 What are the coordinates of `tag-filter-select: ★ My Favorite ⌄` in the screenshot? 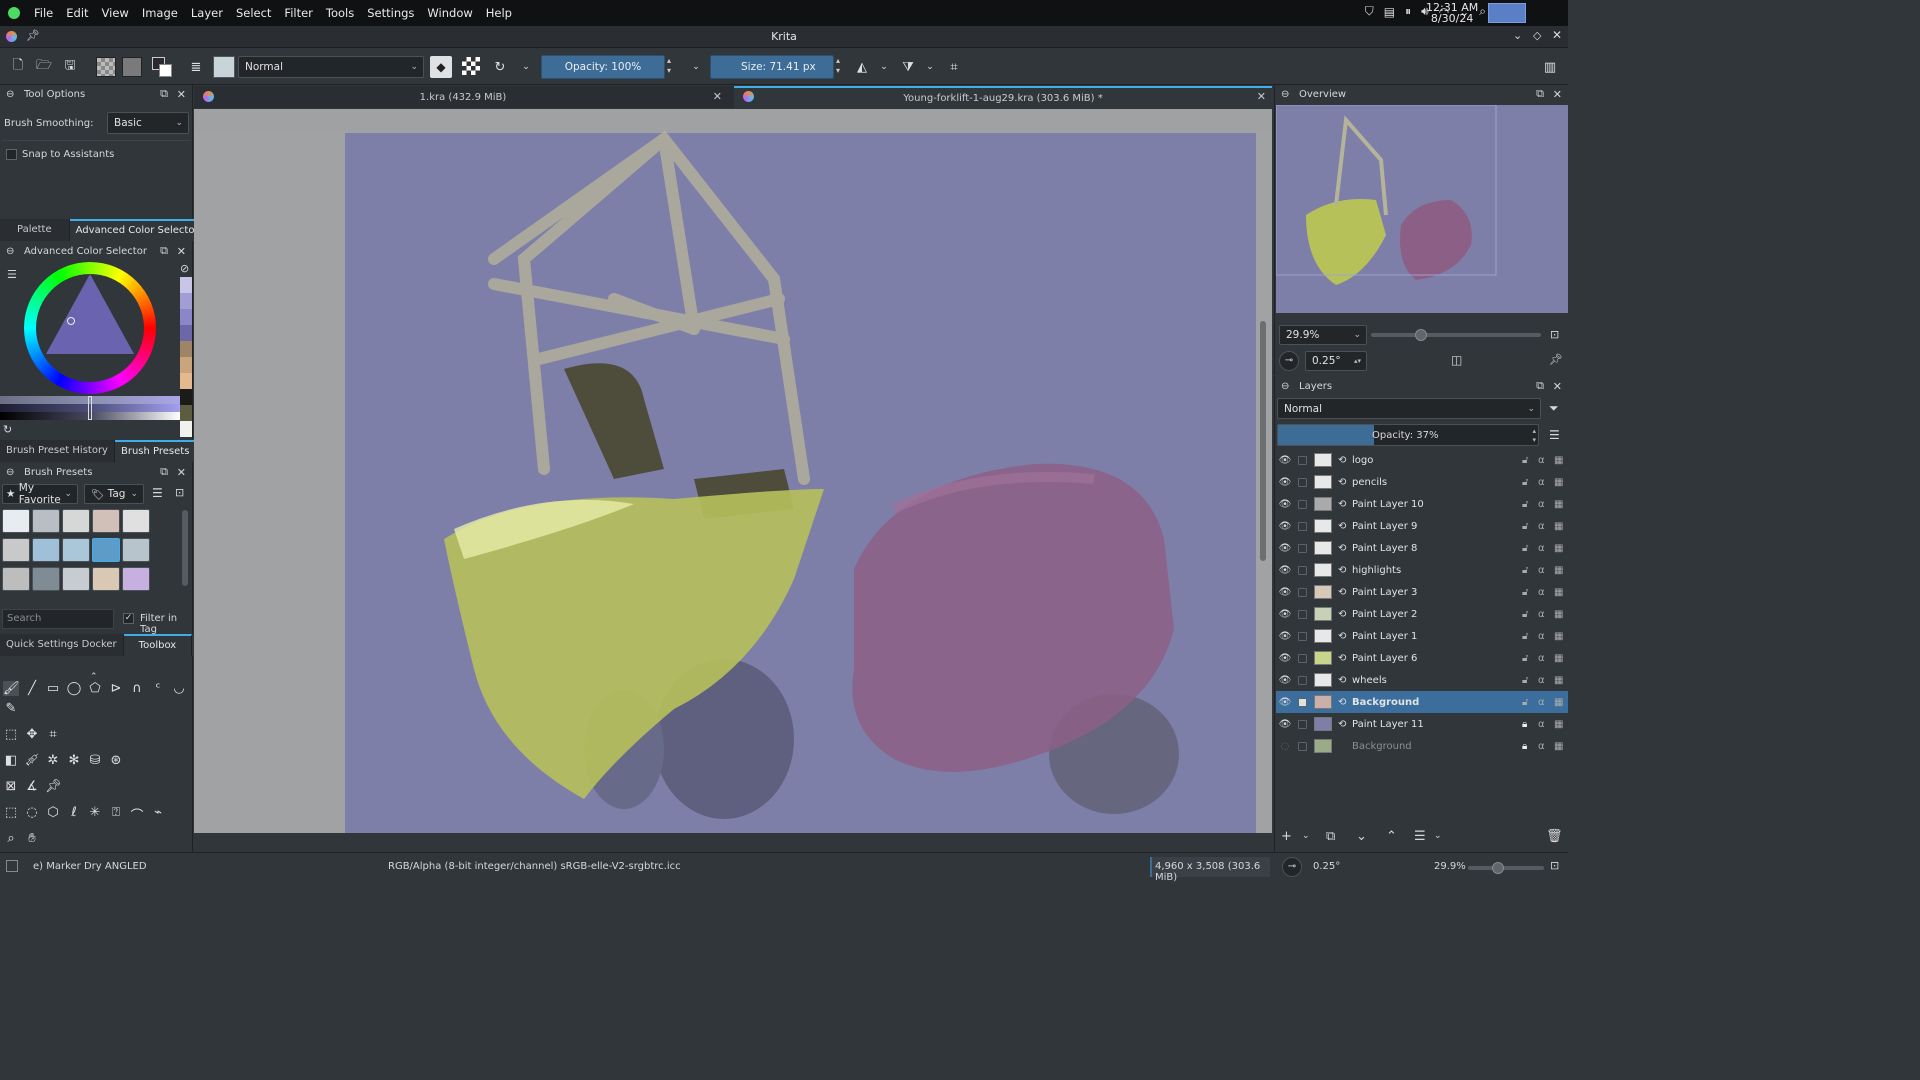 It's located at (40, 494).